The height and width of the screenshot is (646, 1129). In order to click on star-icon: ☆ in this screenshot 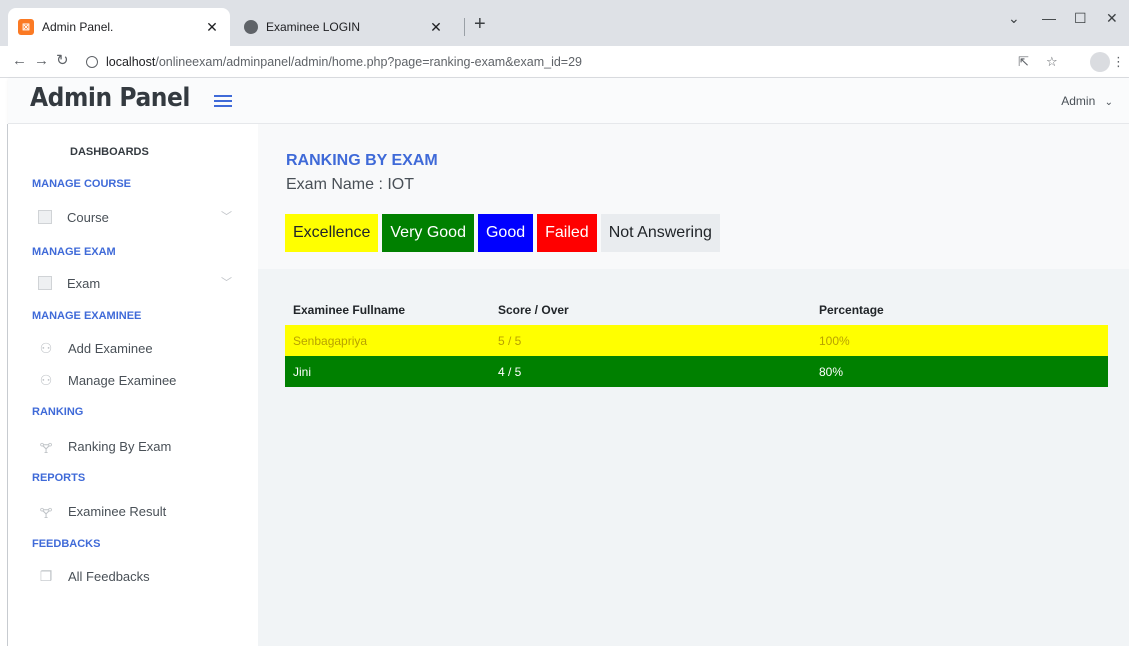, I will do `click(1052, 62)`.